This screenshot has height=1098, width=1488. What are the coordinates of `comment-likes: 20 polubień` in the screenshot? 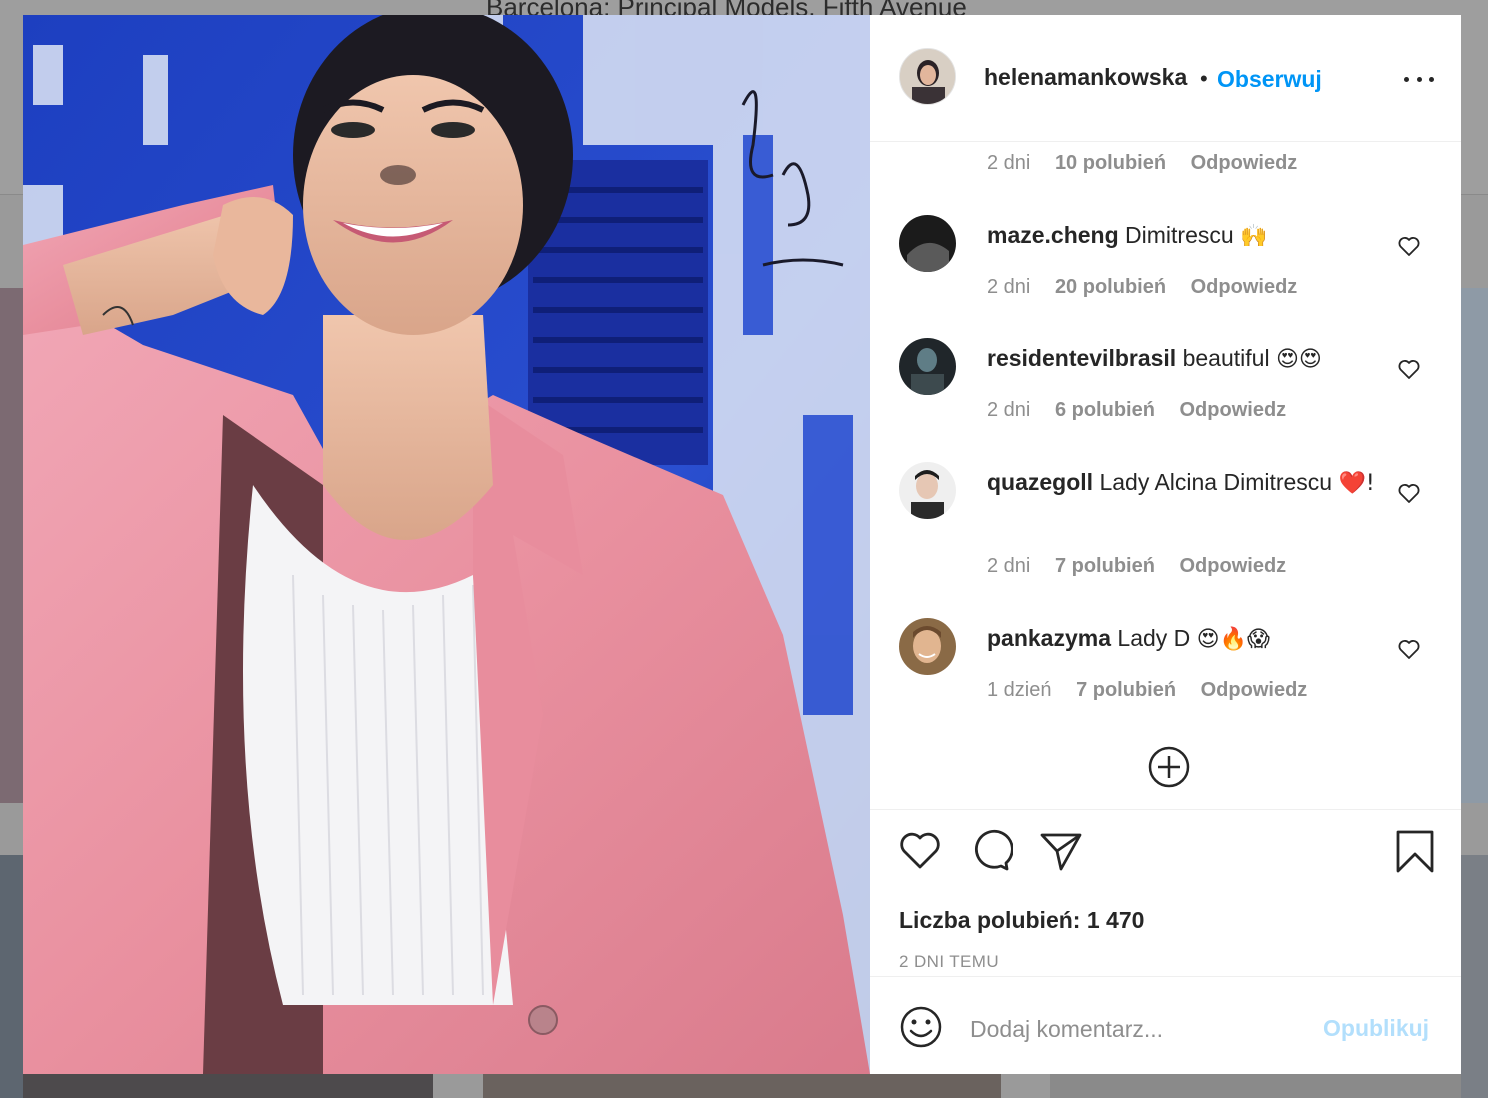 It's located at (1110, 287).